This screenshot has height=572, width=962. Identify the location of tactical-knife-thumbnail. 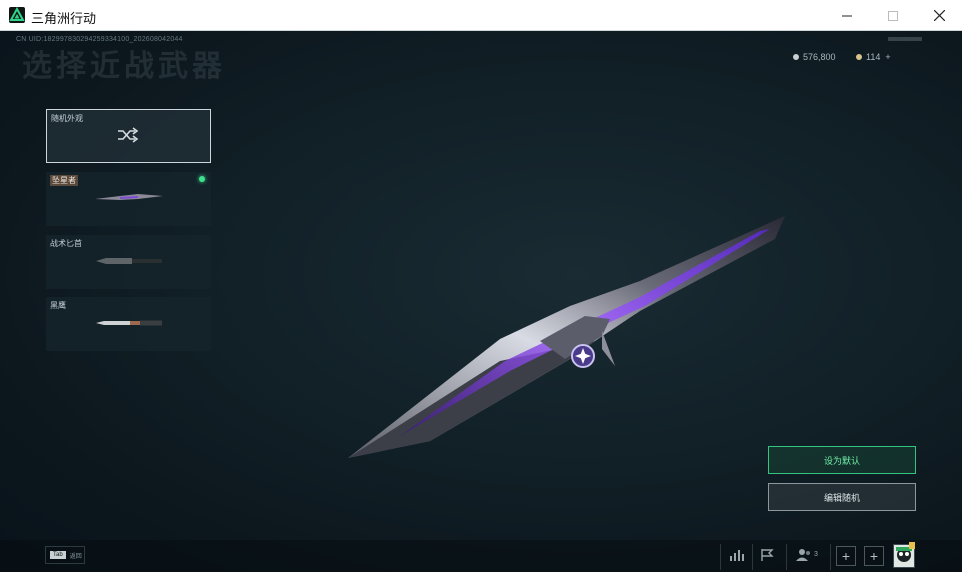
(129, 261).